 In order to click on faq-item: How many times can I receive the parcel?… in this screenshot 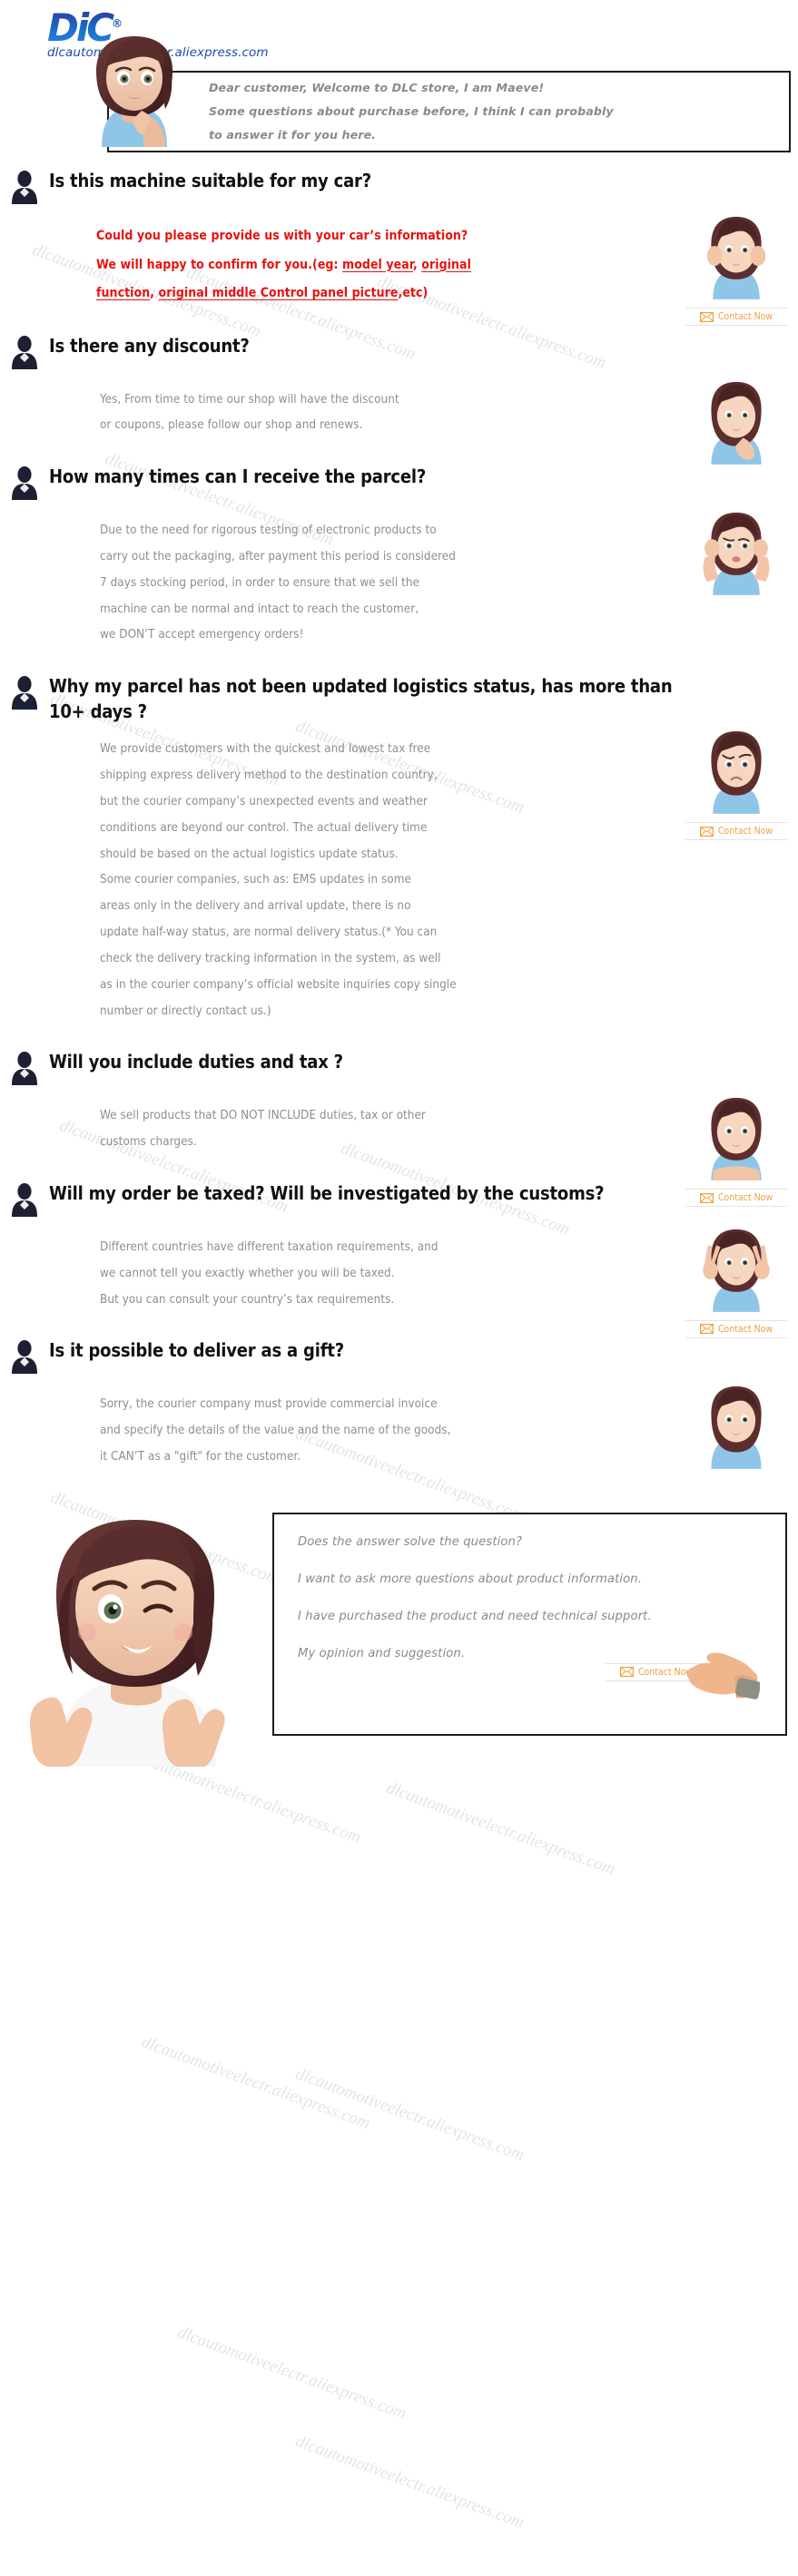, I will do `click(403, 553)`.